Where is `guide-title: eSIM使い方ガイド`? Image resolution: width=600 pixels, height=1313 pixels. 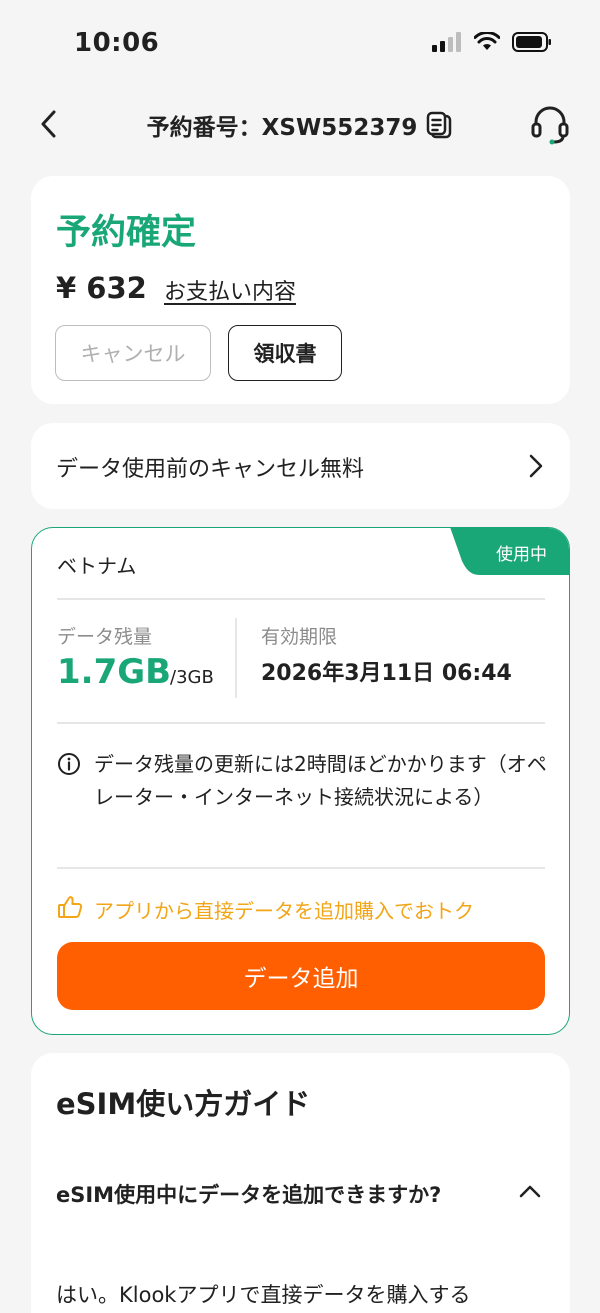
guide-title: eSIM使い方ガイド is located at coordinates (183, 1104).